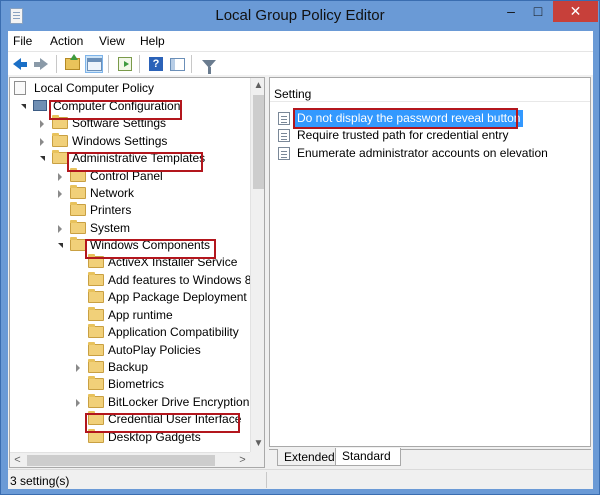  I want to click on view-pane-icon, so click(177, 64).